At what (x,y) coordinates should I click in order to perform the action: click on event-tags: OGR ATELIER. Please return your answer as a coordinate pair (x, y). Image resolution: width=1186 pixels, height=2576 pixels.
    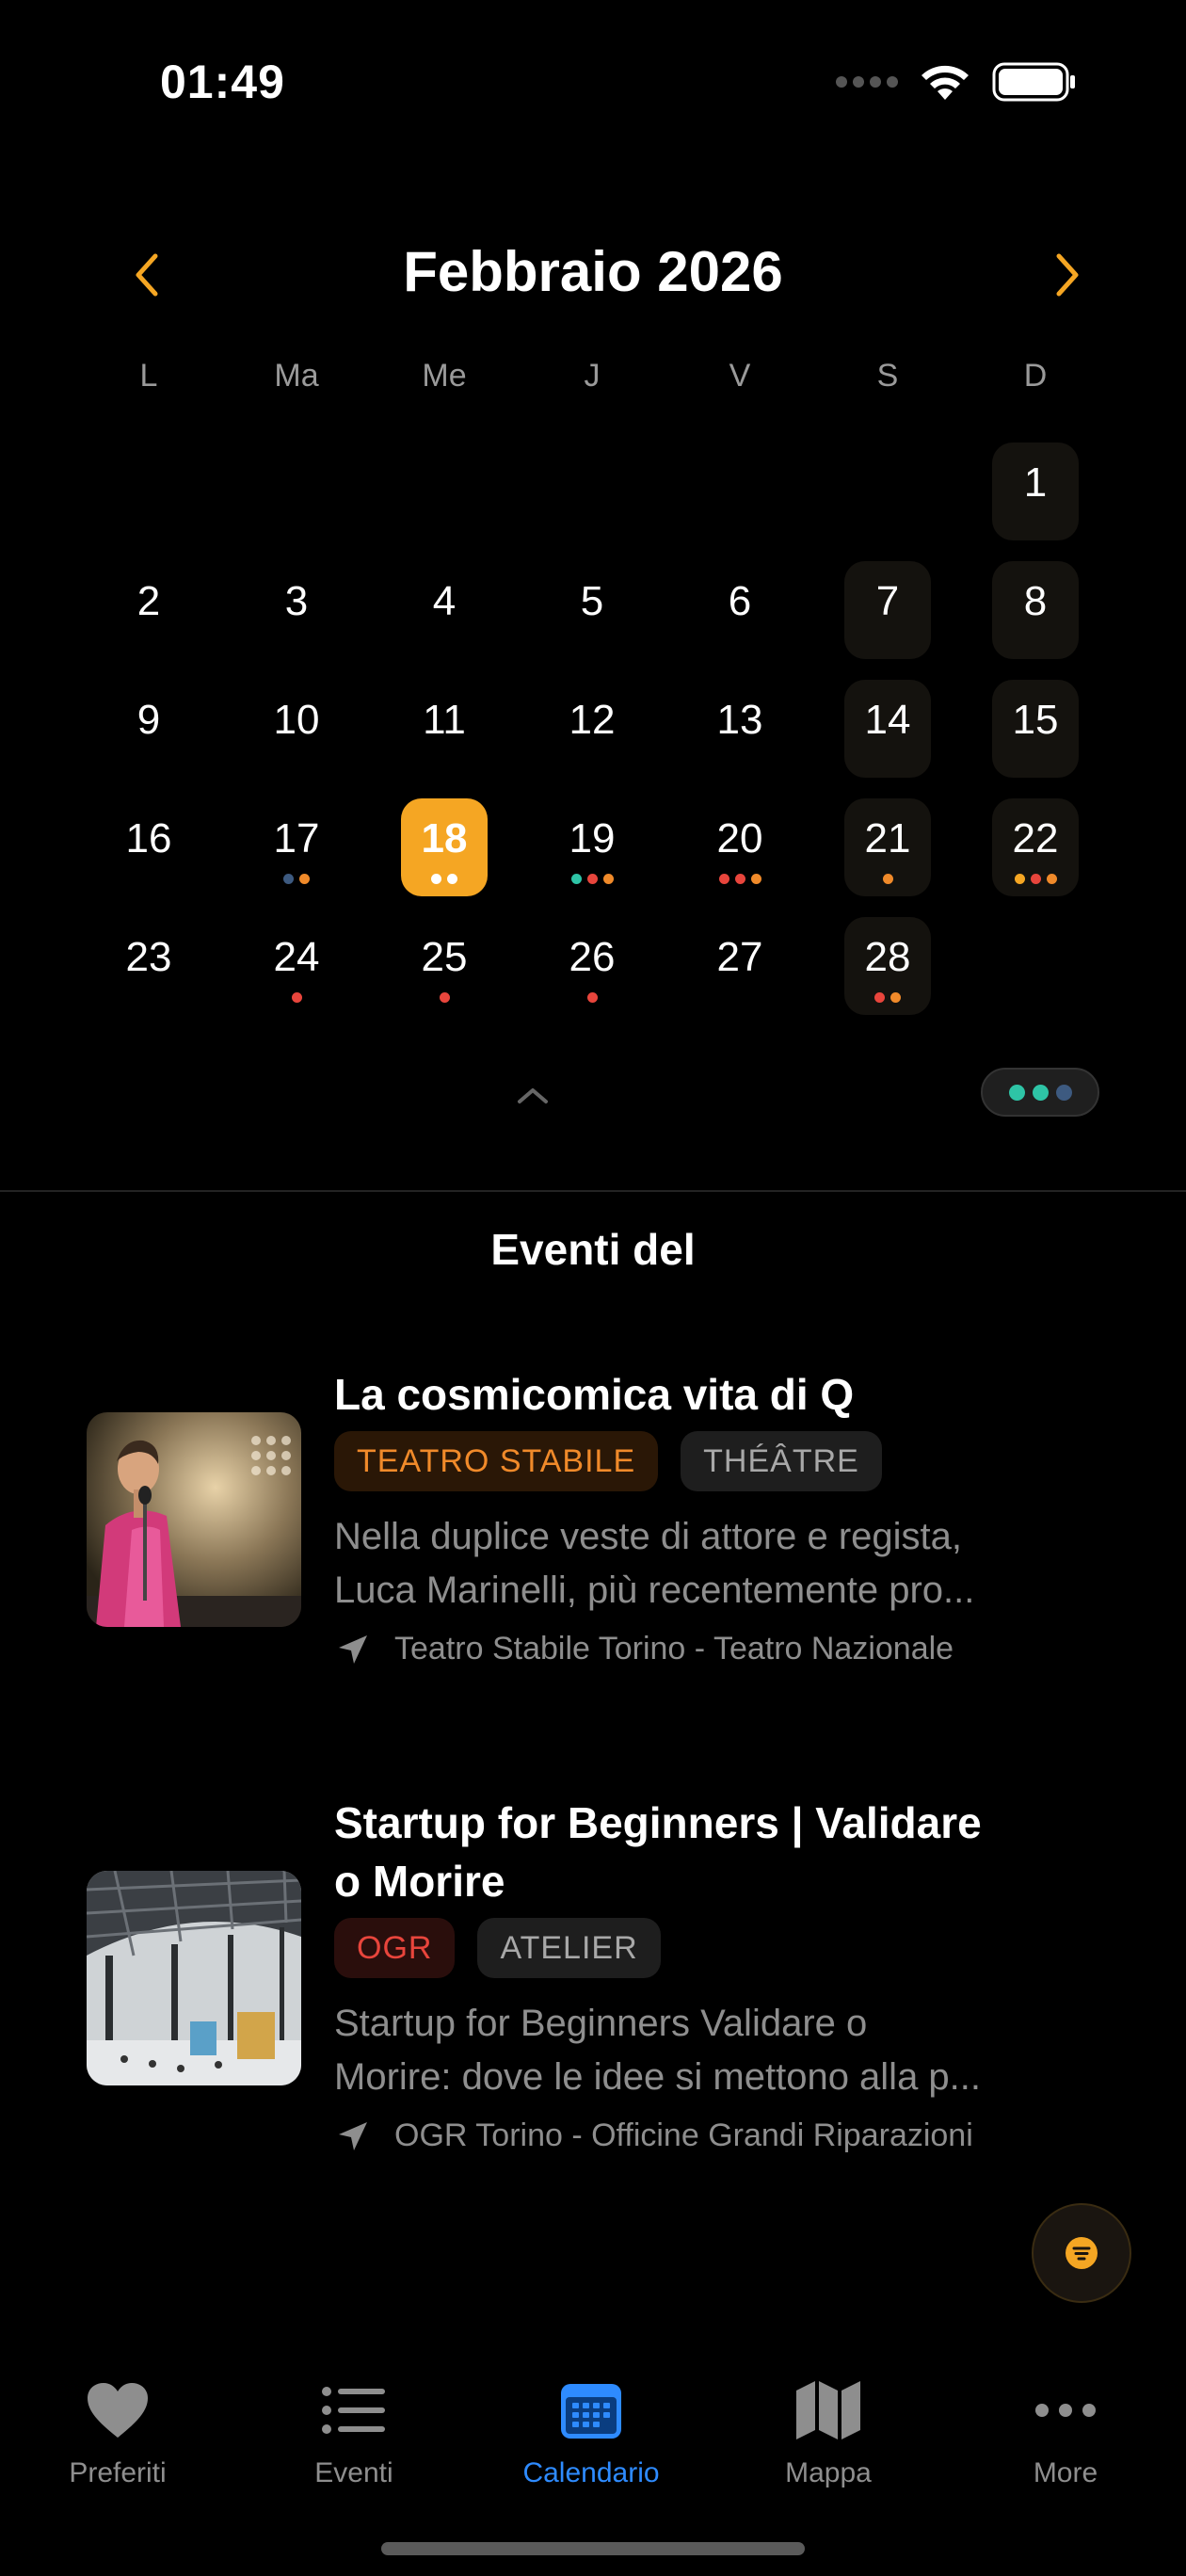
    Looking at the image, I should click on (692, 1948).